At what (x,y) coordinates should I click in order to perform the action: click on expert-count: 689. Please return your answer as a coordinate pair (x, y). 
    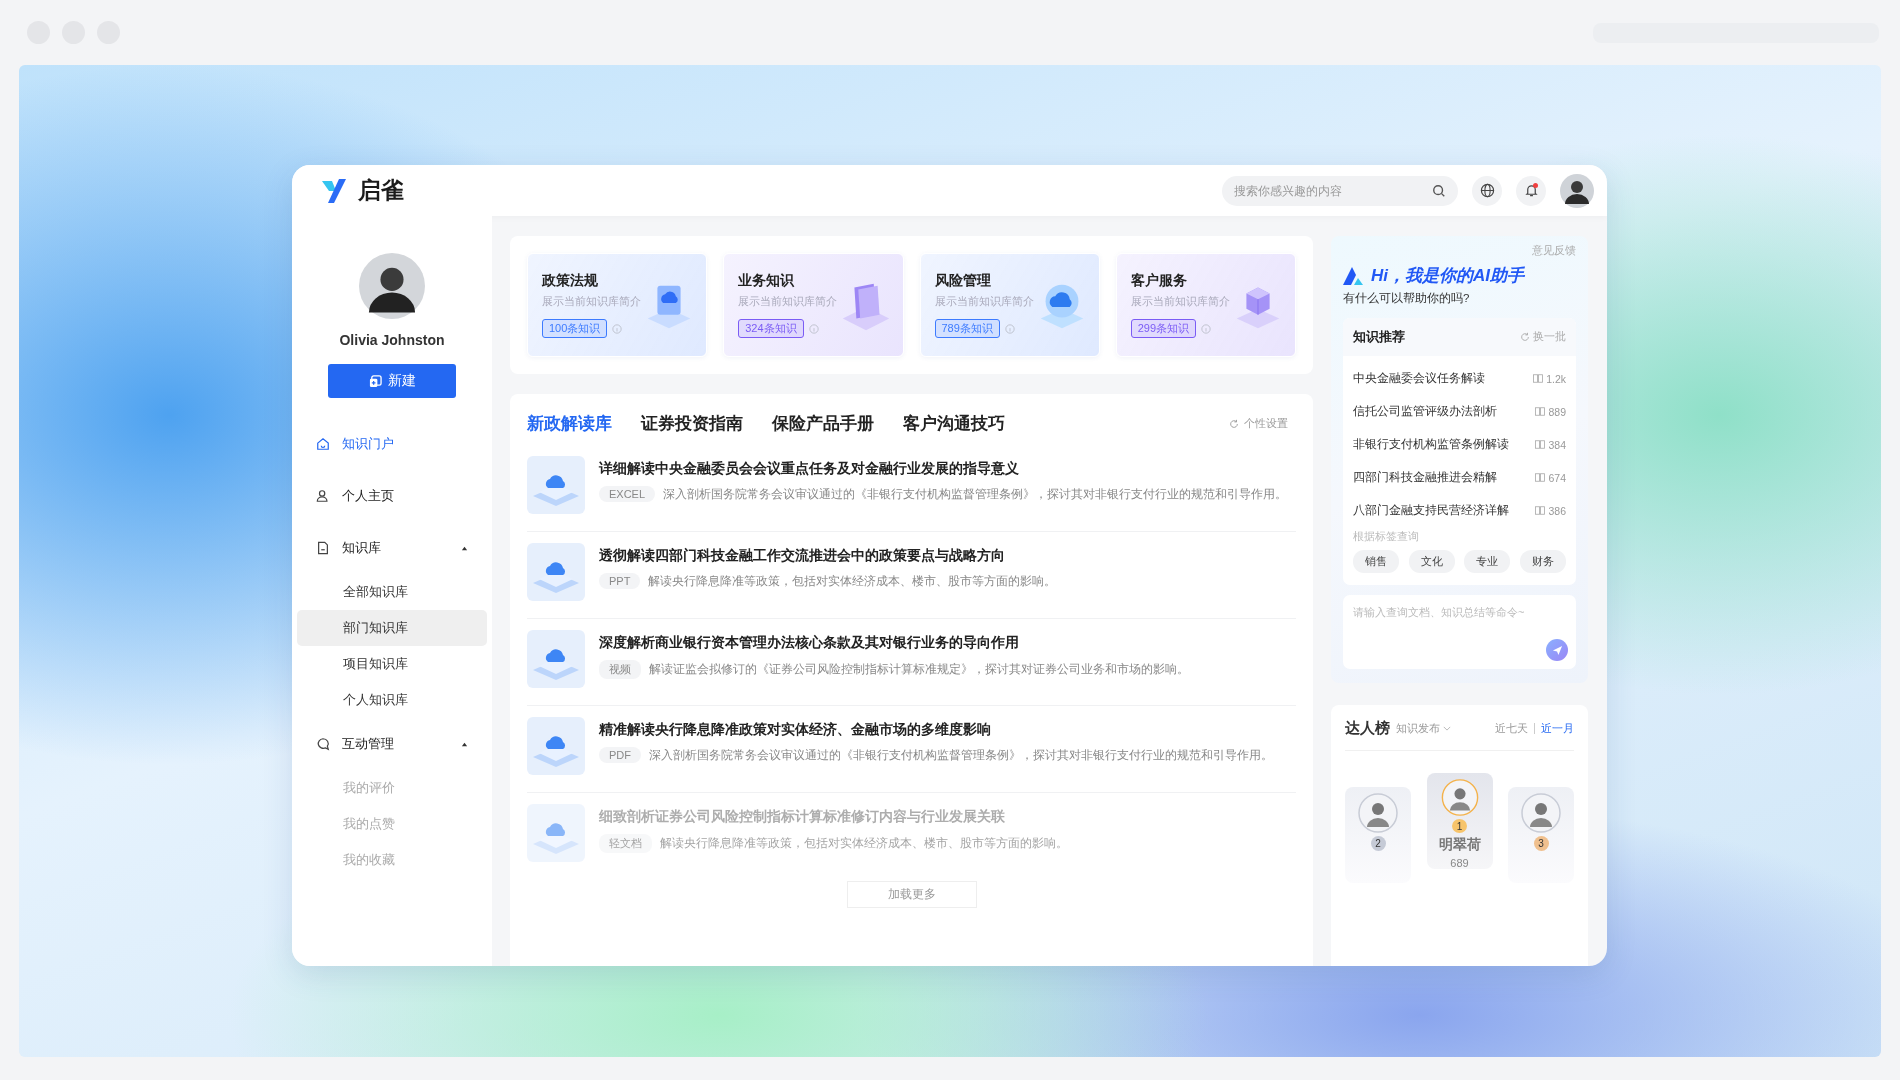
    Looking at the image, I should click on (1459, 863).